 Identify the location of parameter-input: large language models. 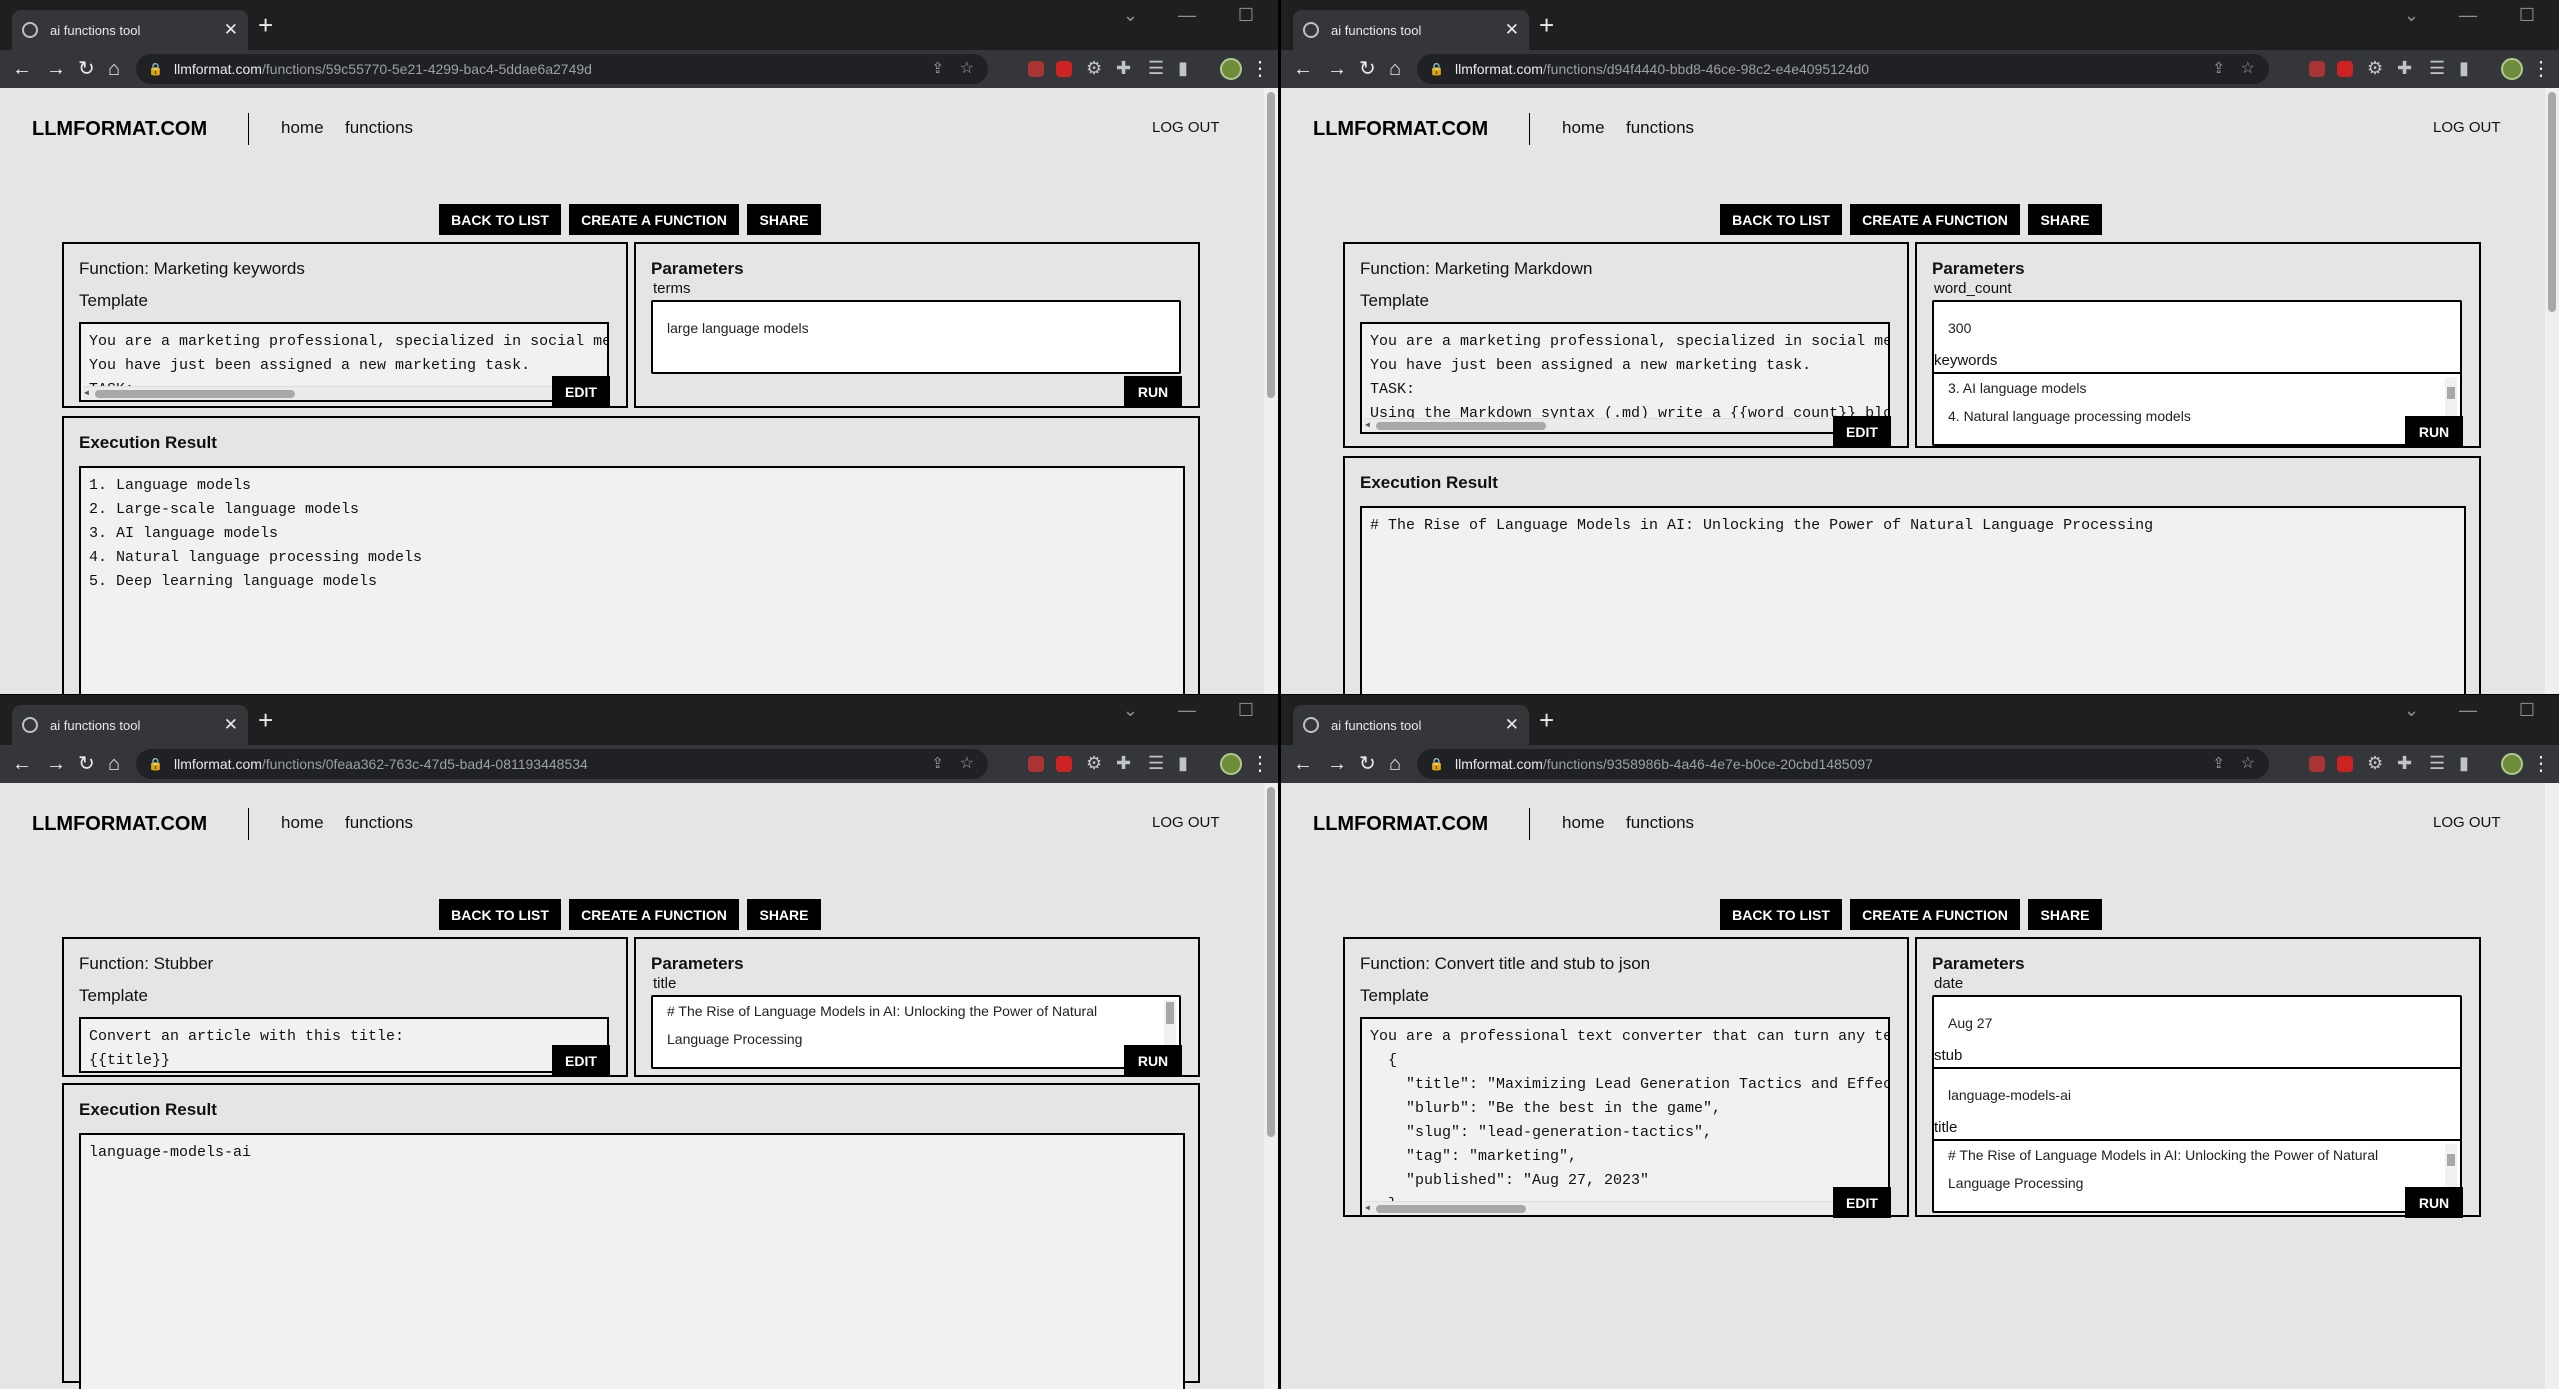
(916, 337).